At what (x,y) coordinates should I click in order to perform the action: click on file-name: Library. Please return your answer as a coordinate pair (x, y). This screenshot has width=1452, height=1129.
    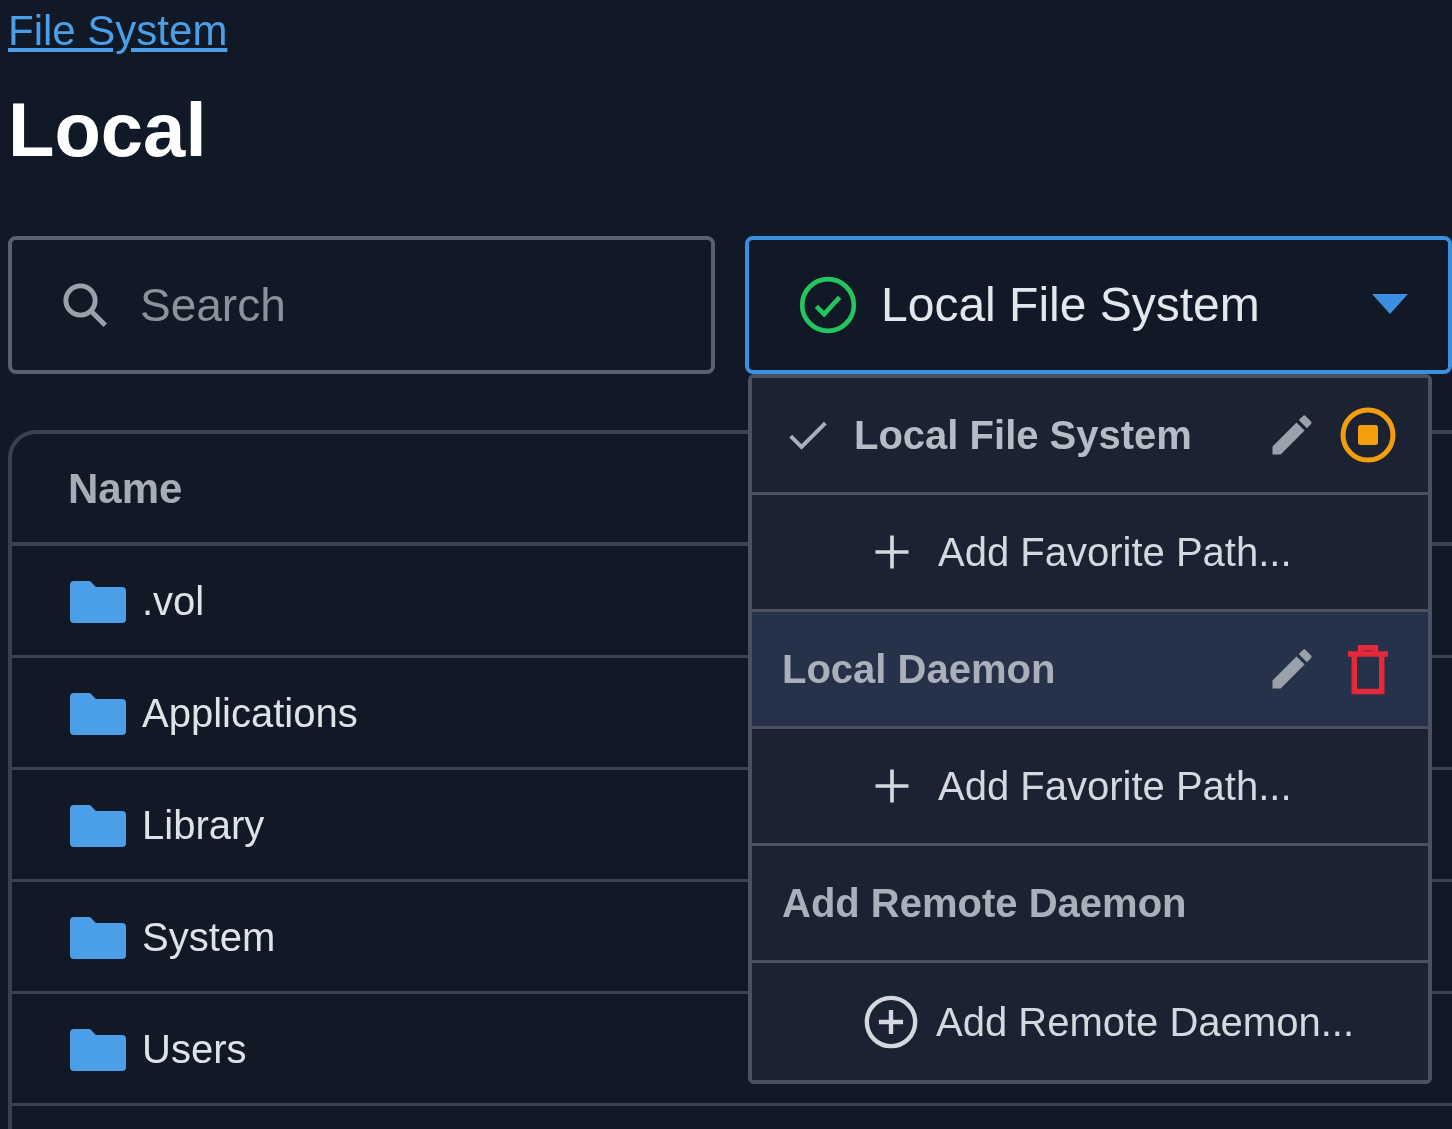
    Looking at the image, I should click on (203, 825).